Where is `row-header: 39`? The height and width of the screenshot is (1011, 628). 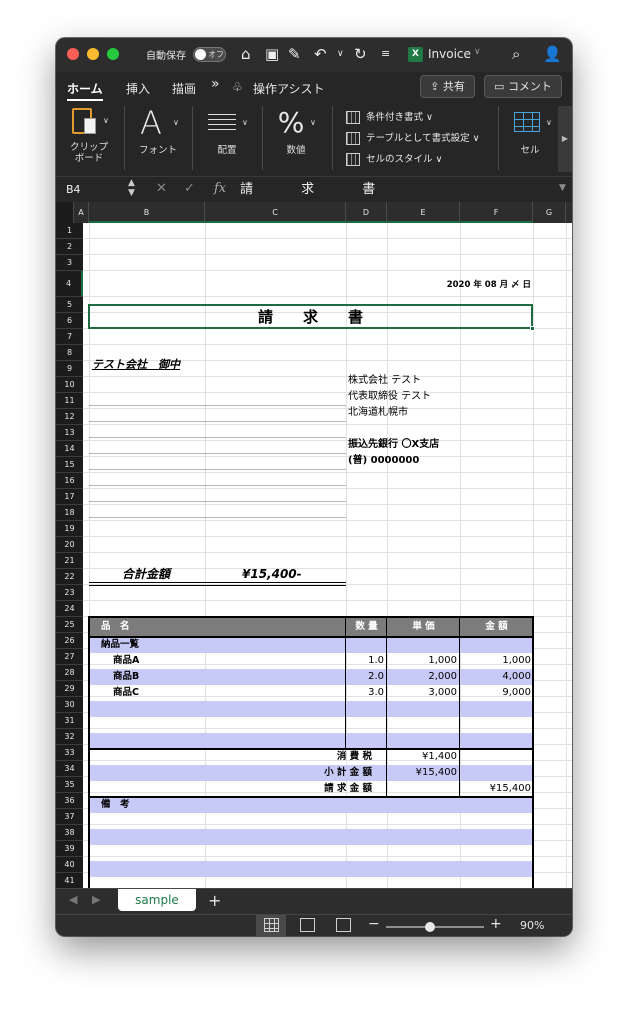
row-header: 39 is located at coordinates (69, 849).